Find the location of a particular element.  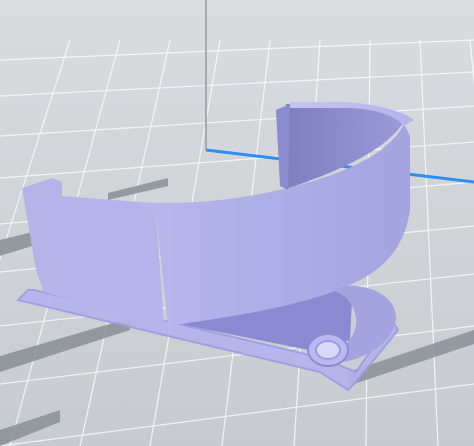

model-inner-side-wall is located at coordinates (283, 147).